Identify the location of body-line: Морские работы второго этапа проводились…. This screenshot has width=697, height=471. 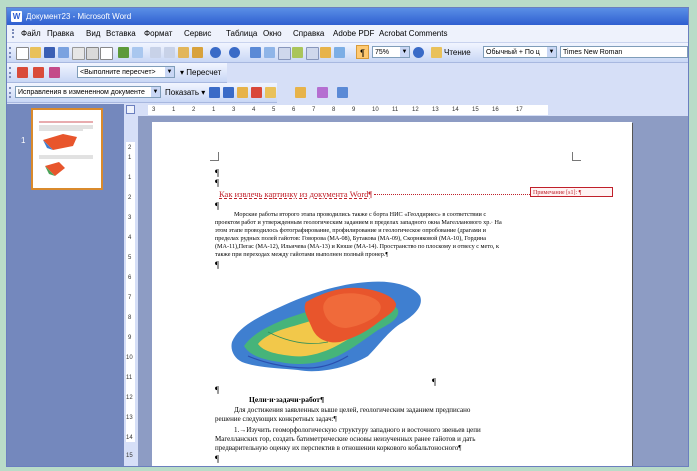
(360, 214).